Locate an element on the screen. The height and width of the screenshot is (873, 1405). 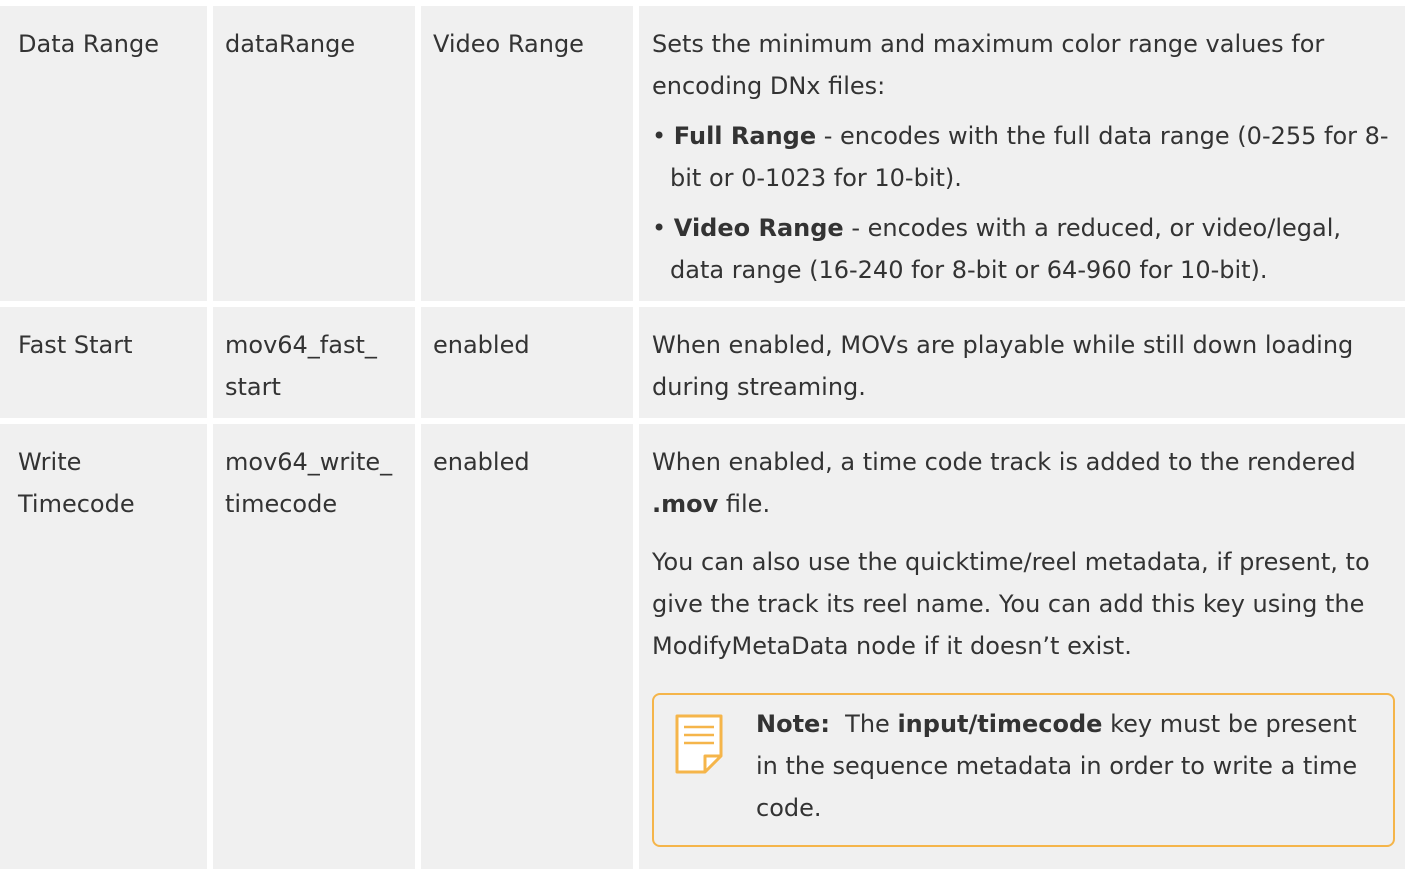
description-post: file. is located at coordinates (744, 504).